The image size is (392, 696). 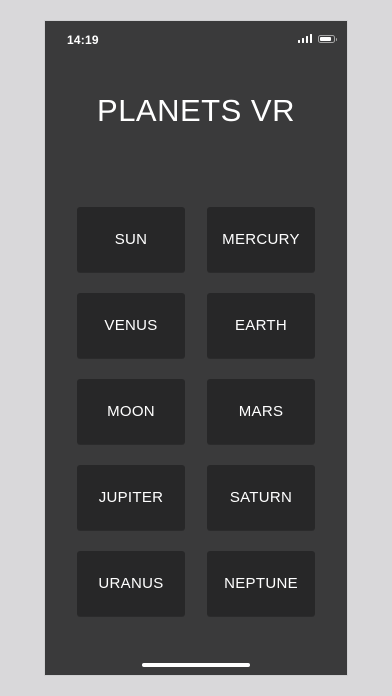 What do you see at coordinates (317, 38) in the screenshot?
I see `status-icons` at bounding box center [317, 38].